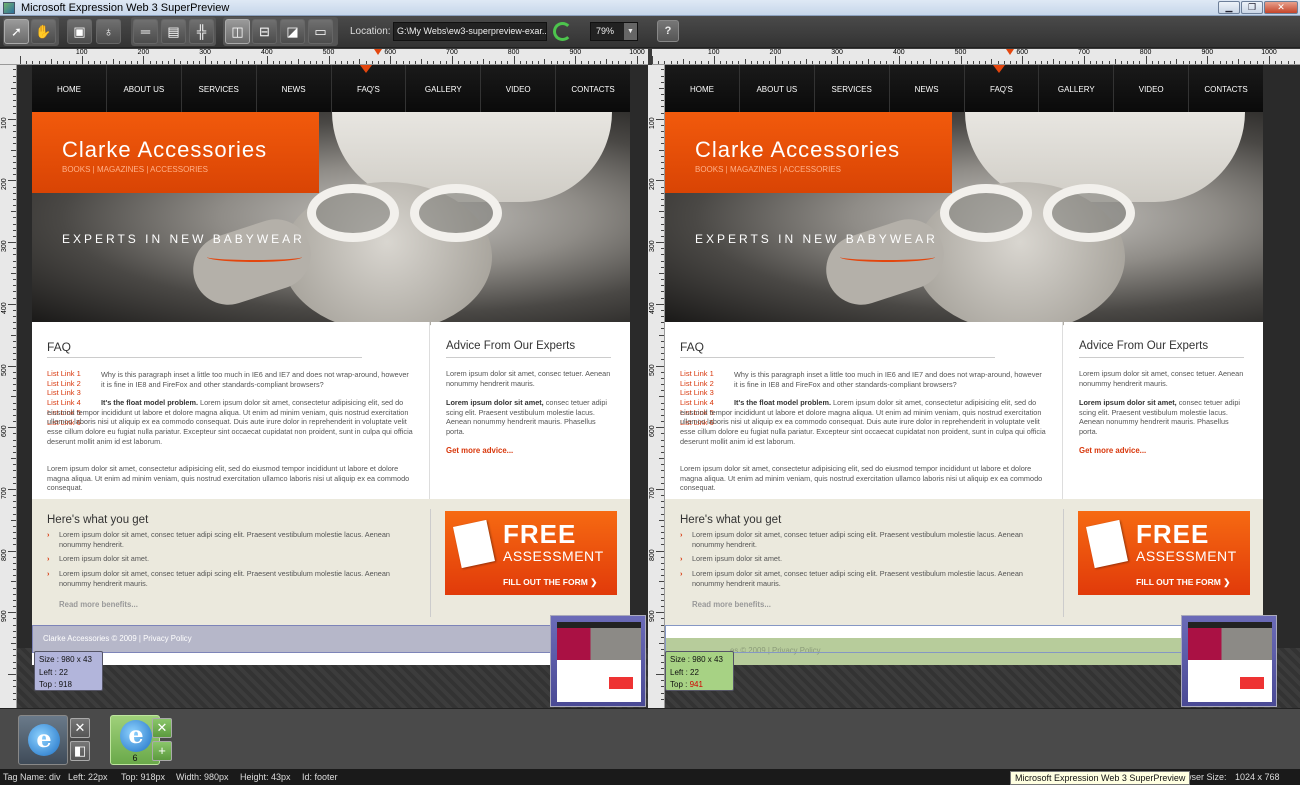 This screenshot has height=785, width=1300. I want to click on info-top-value: 941, so click(696, 684).